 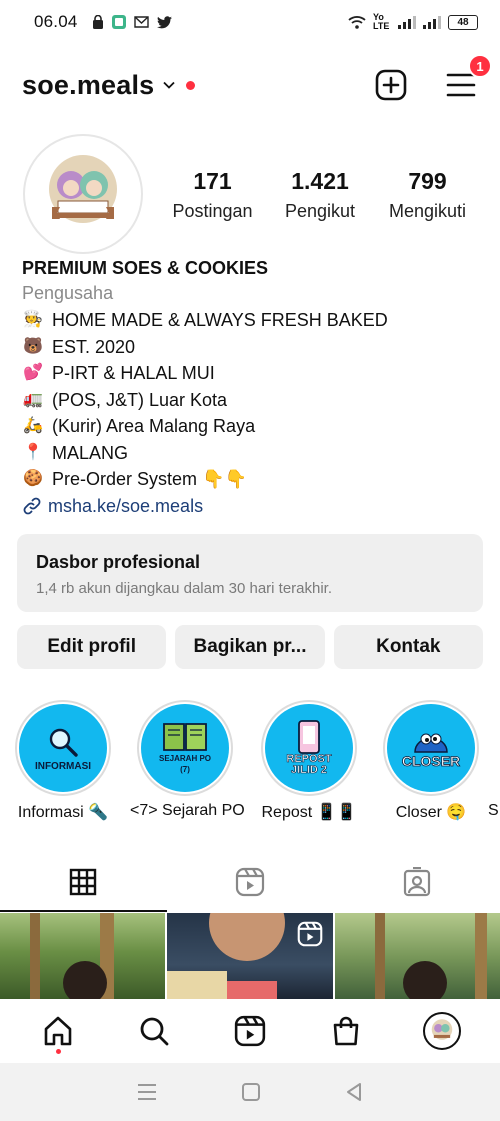 What do you see at coordinates (320, 181) in the screenshot?
I see `stat-value: 1.421` at bounding box center [320, 181].